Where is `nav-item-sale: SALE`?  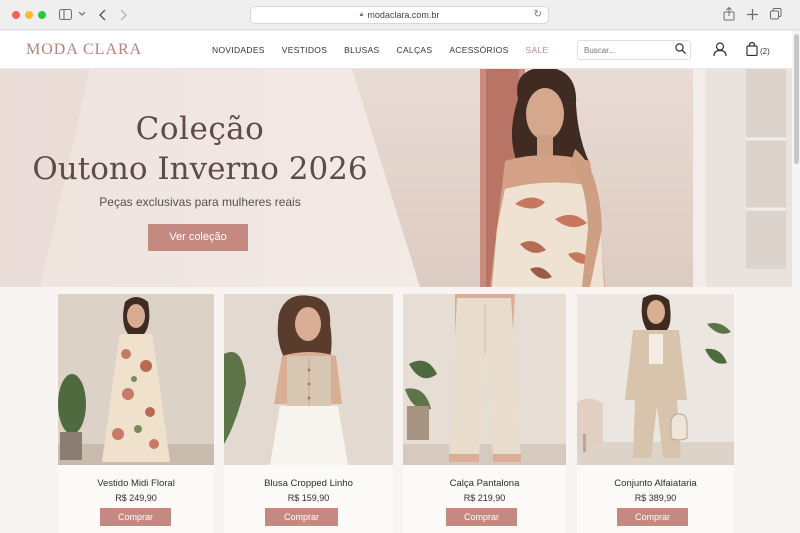
nav-item-sale: SALE is located at coordinates (537, 50).